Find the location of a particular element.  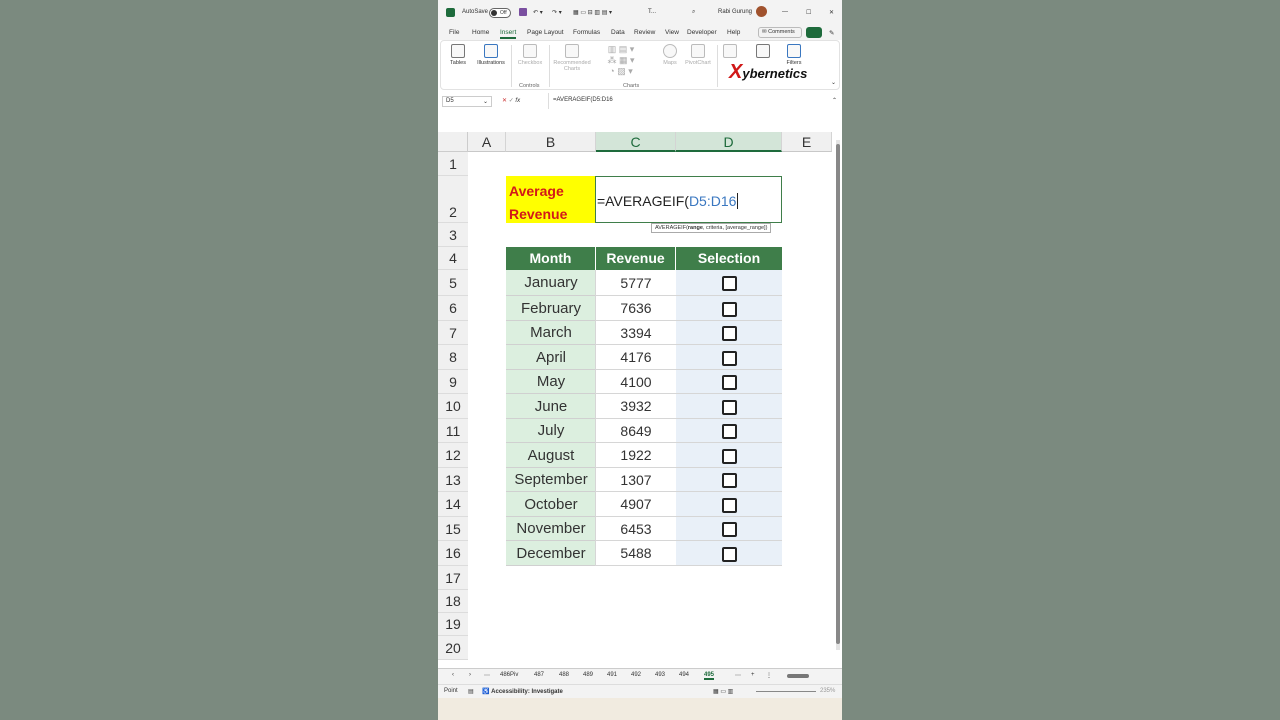

revenue-cell: 4176 is located at coordinates (635, 357).